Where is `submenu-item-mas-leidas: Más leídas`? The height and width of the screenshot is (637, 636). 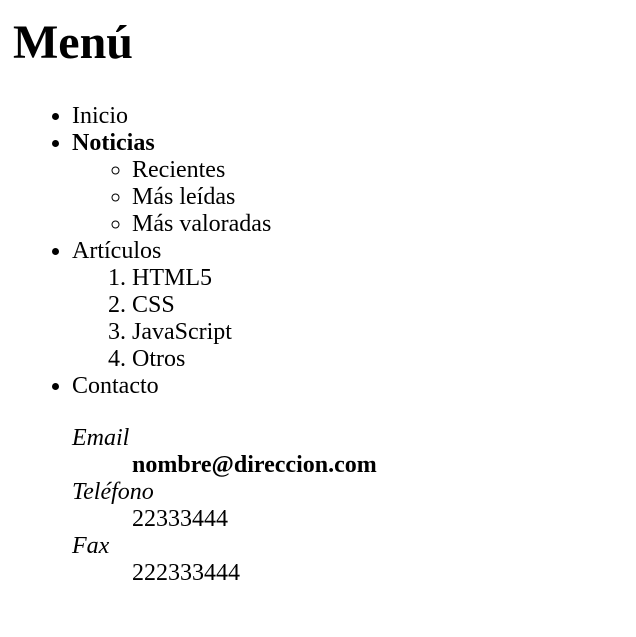 submenu-item-mas-leidas: Más leídas is located at coordinates (201, 197).